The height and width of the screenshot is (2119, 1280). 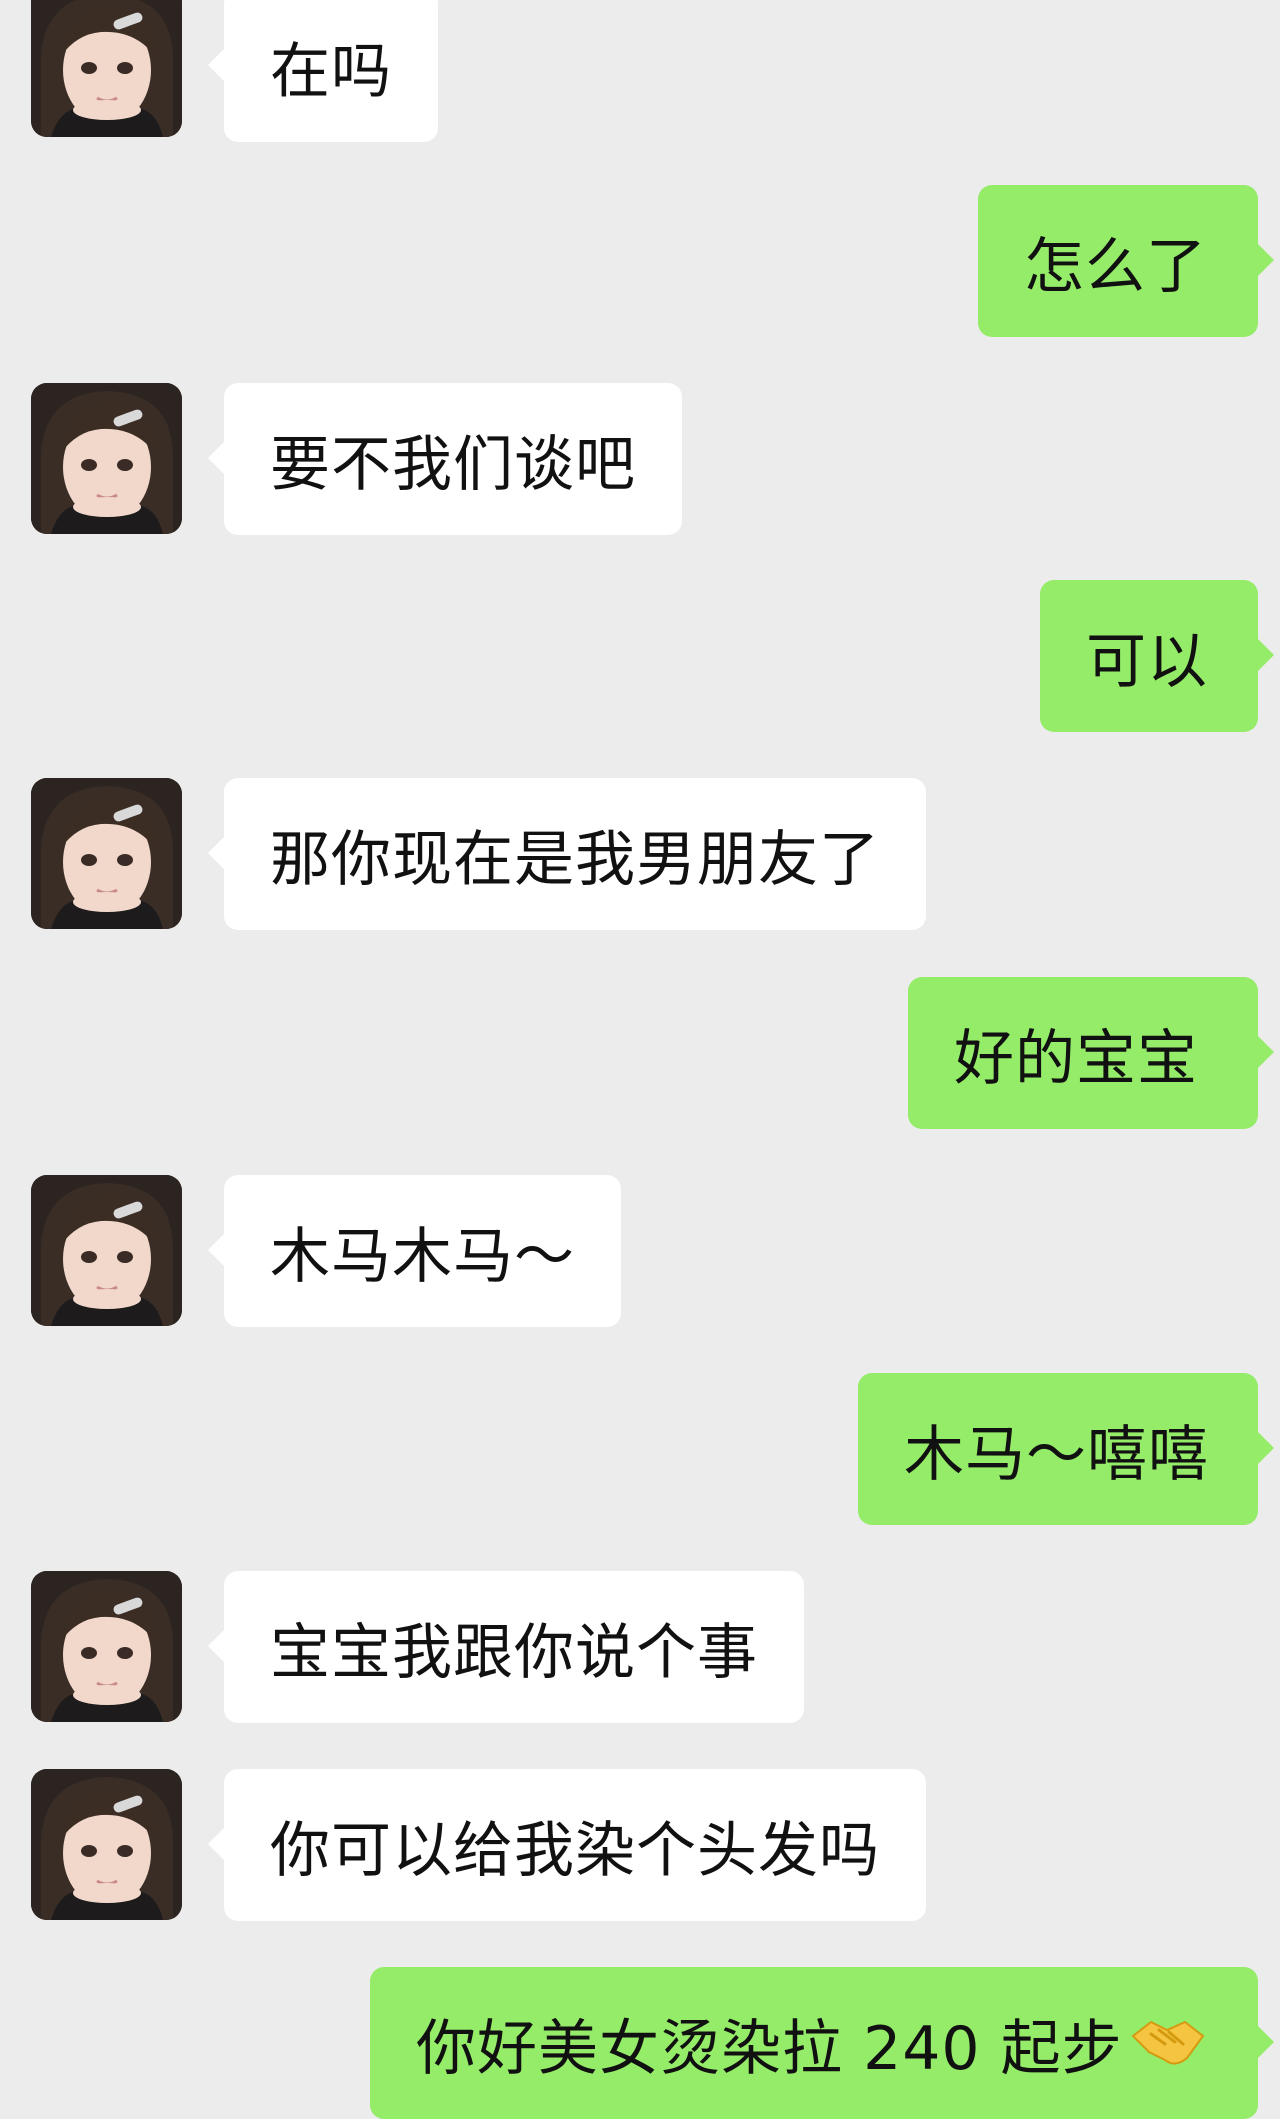 I want to click on message-text: 宝宝我跟你说个事, so click(x=514, y=1652).